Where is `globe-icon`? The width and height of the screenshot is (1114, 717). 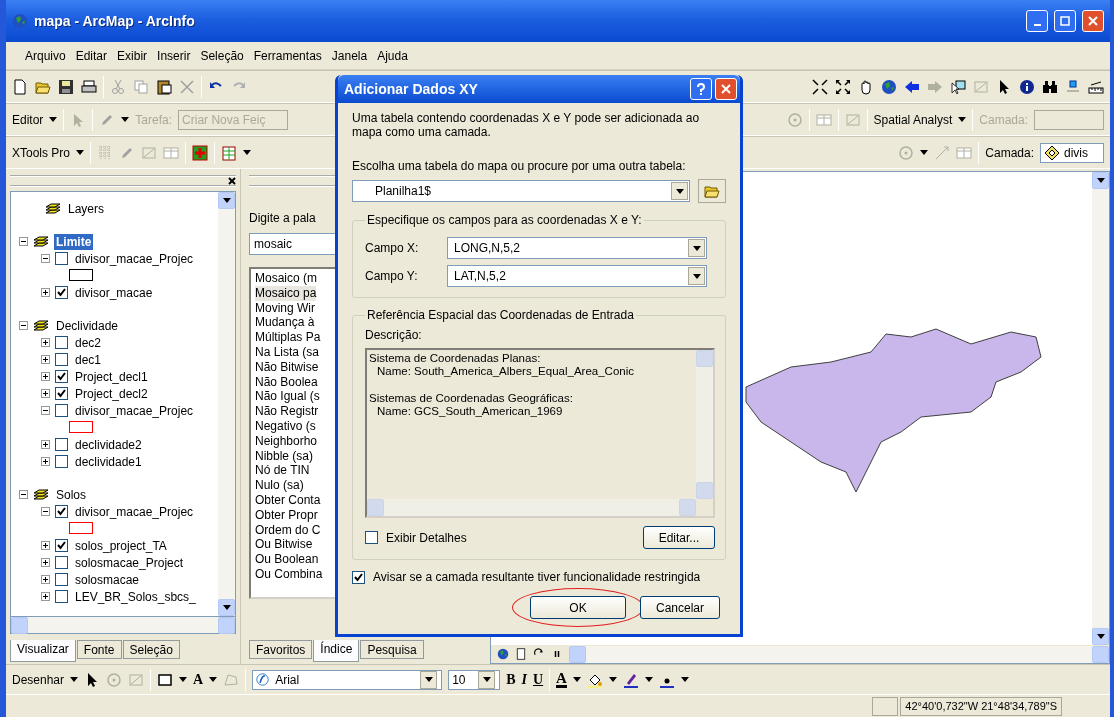
globe-icon is located at coordinates (889, 86).